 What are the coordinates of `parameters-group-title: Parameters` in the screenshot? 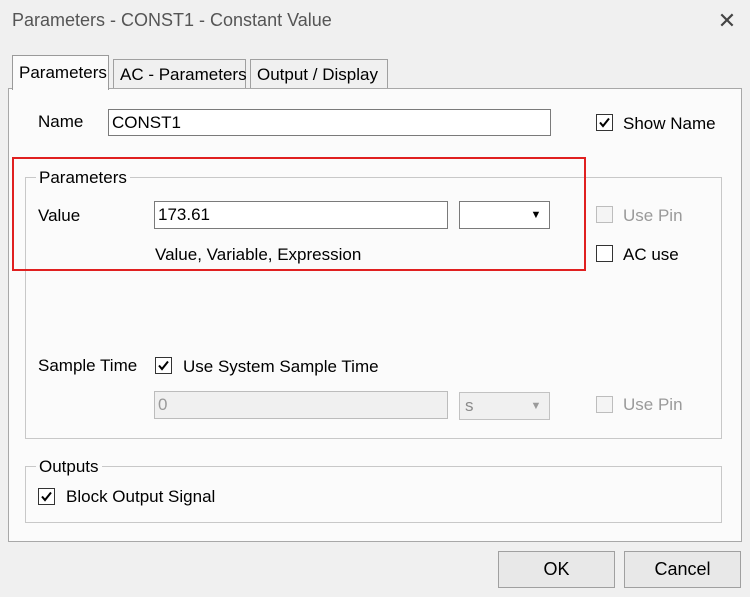 It's located at (83, 178).